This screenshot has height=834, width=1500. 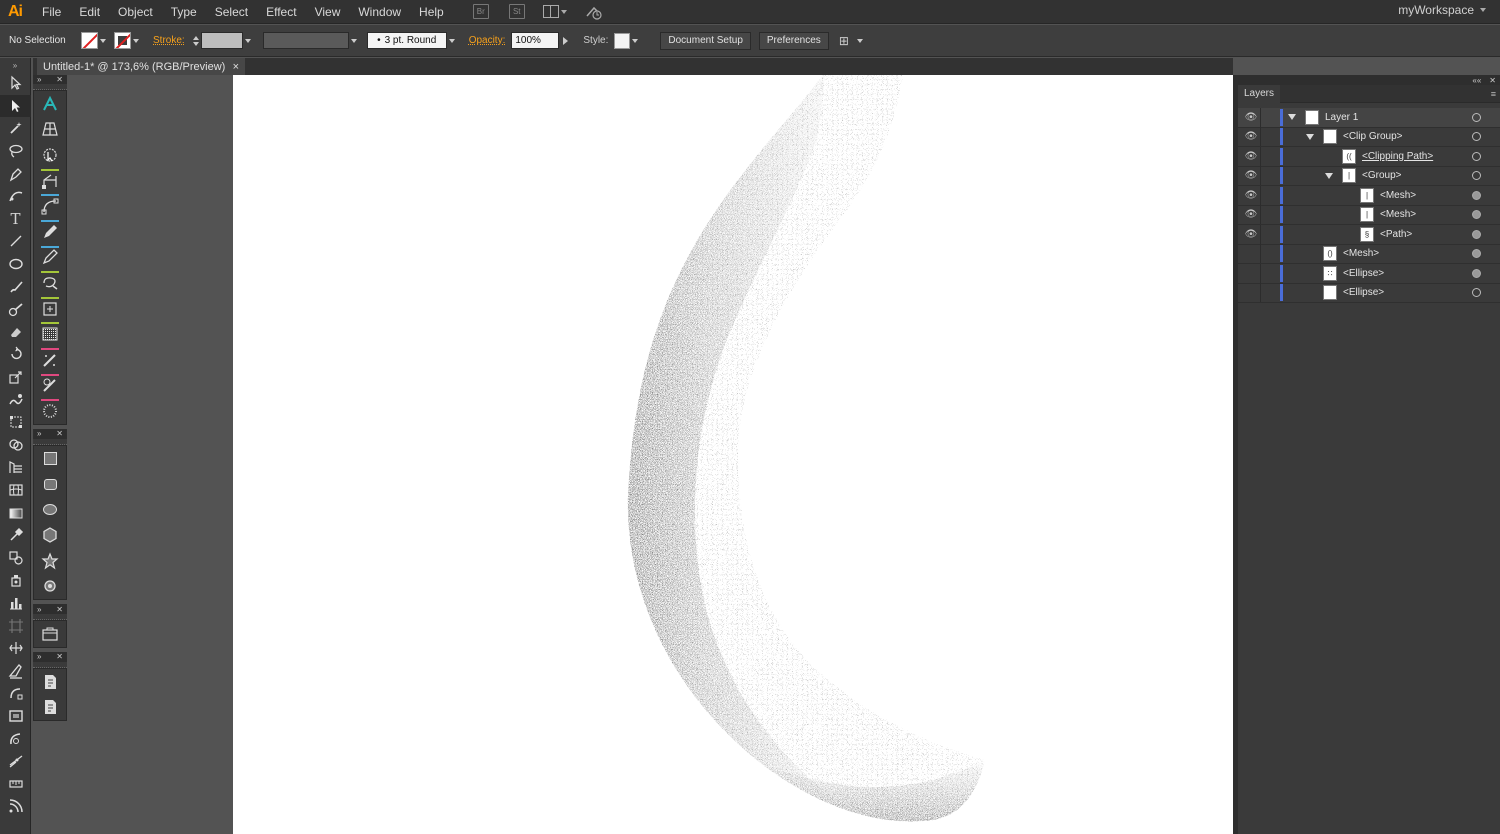 What do you see at coordinates (305, 40) in the screenshot?
I see `variable-width-profile` at bounding box center [305, 40].